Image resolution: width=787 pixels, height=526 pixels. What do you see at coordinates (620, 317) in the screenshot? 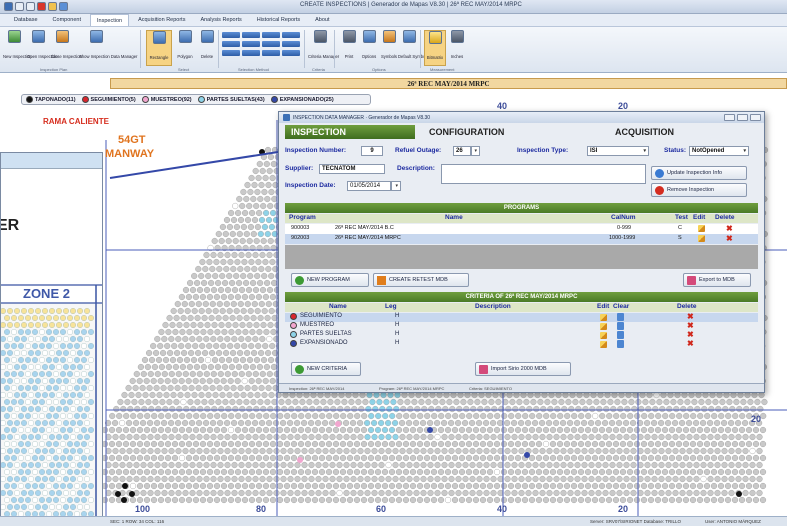
I see `clear-brush-icon` at bounding box center [620, 317].